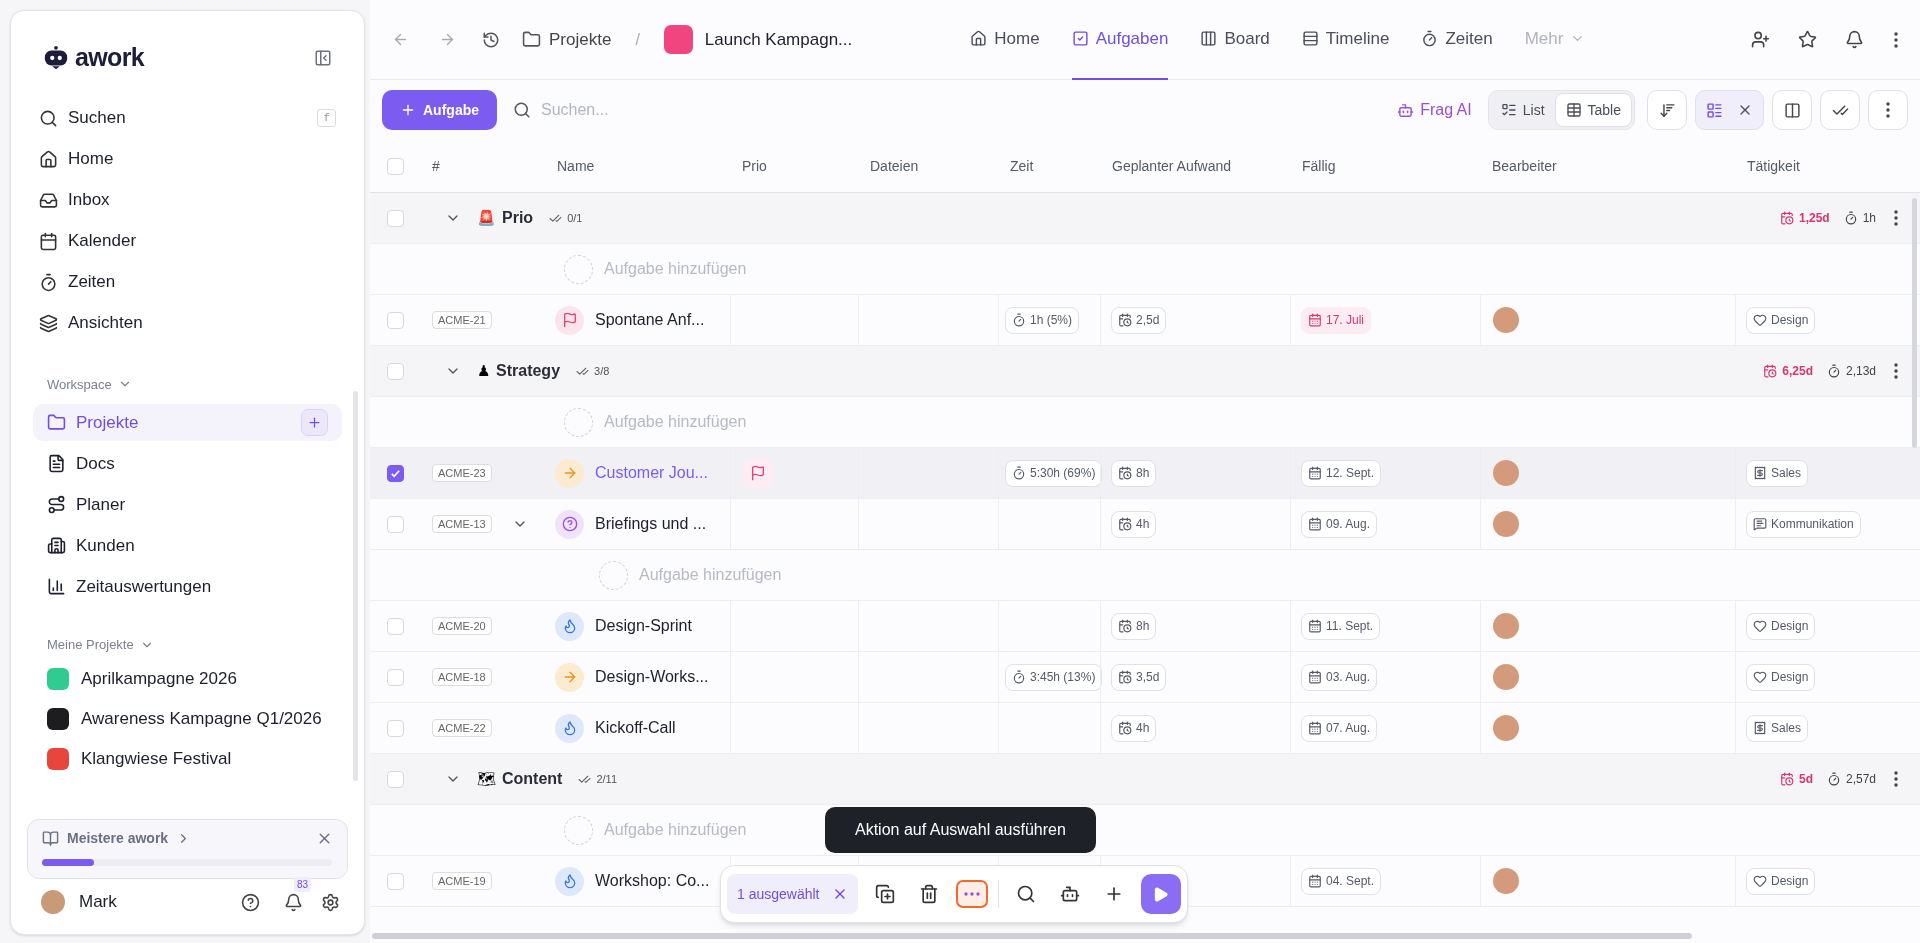  What do you see at coordinates (894, 165) in the screenshot?
I see `column-header: Dateien` at bounding box center [894, 165].